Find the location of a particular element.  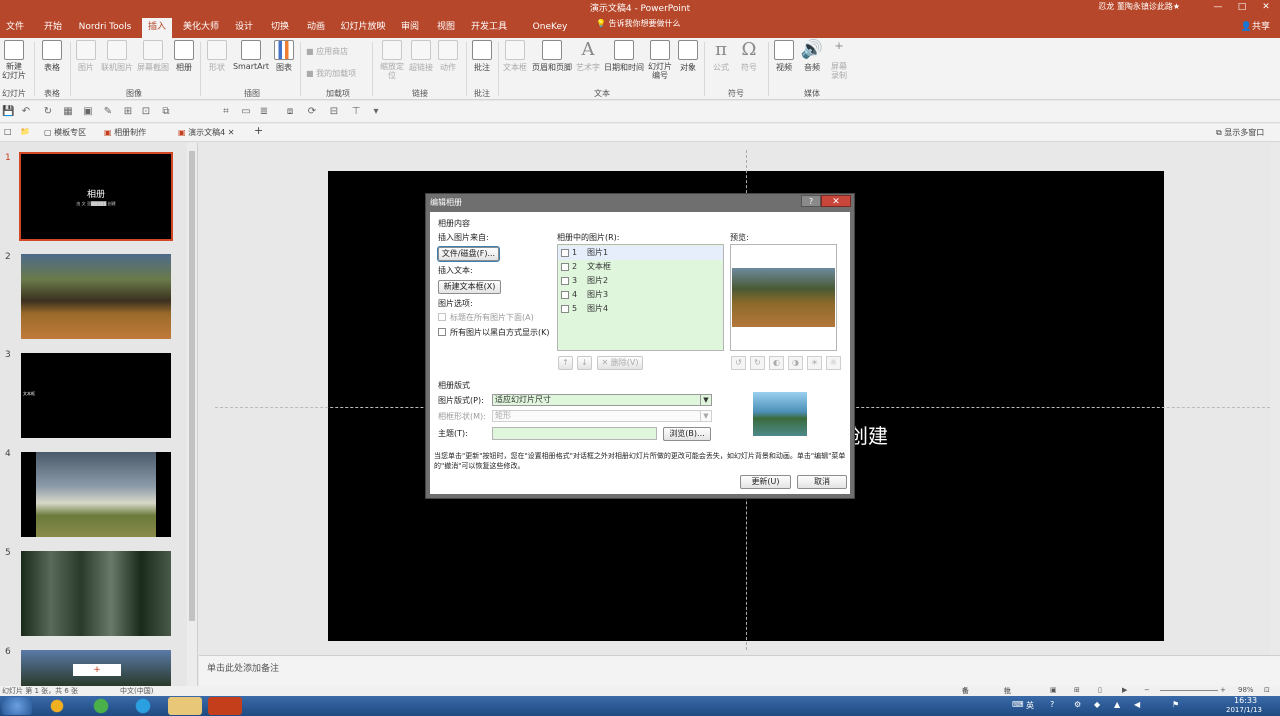

tab-developer: 开发工具 is located at coordinates (489, 28).